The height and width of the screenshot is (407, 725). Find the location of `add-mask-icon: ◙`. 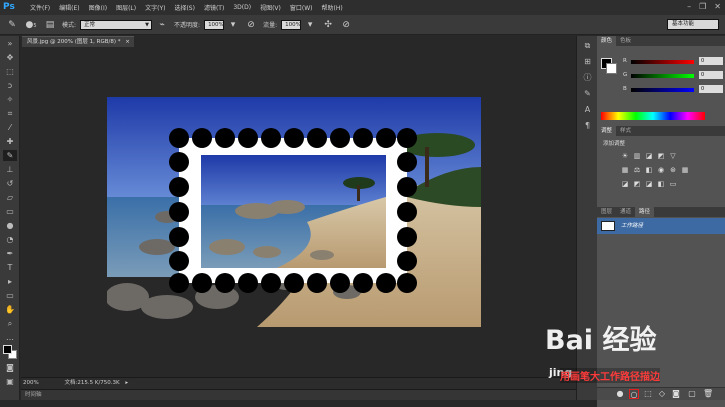

add-mask-icon: ◙ is located at coordinates (676, 394).